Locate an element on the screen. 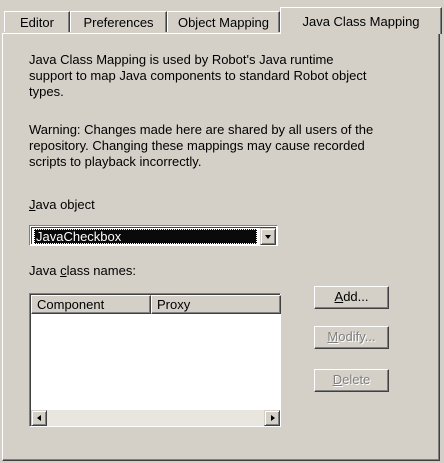 The height and width of the screenshot is (463, 444). class-names-label: Java class names: is located at coordinates (82, 271).